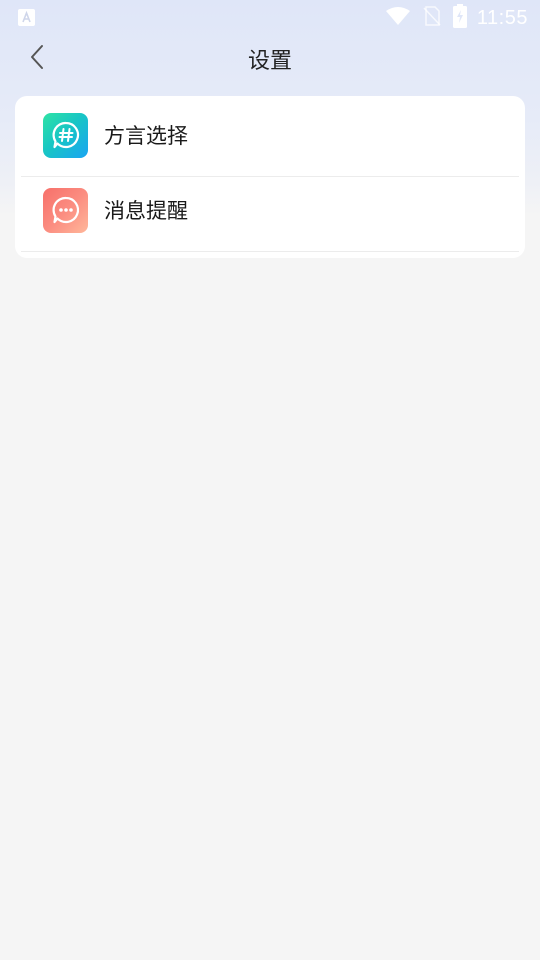 The image size is (540, 960). I want to click on page-title: 设置, so click(269, 61).